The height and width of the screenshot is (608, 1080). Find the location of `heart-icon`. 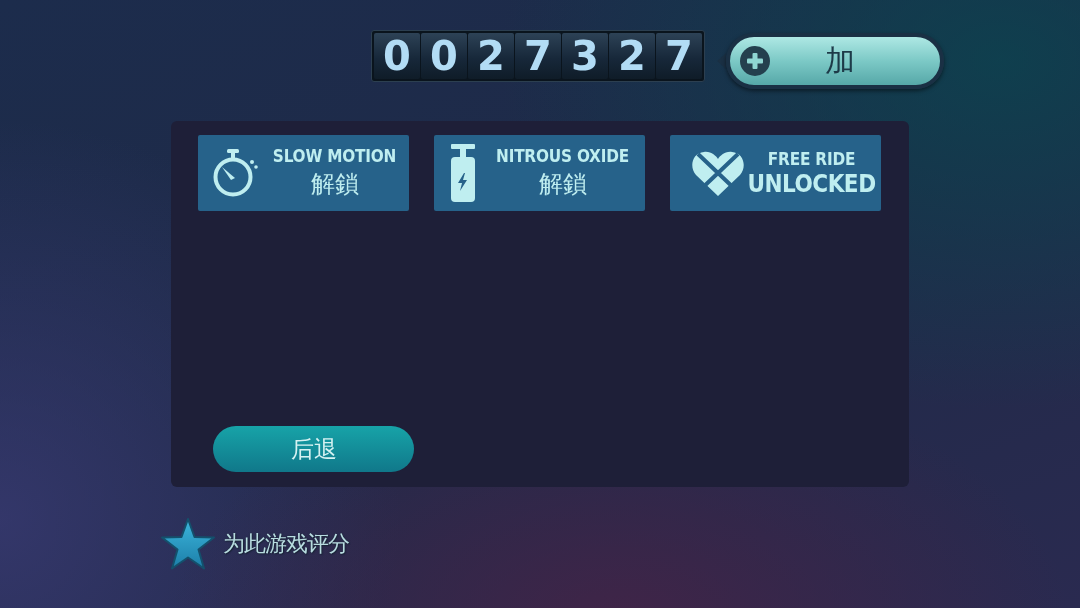

heart-icon is located at coordinates (718, 173).